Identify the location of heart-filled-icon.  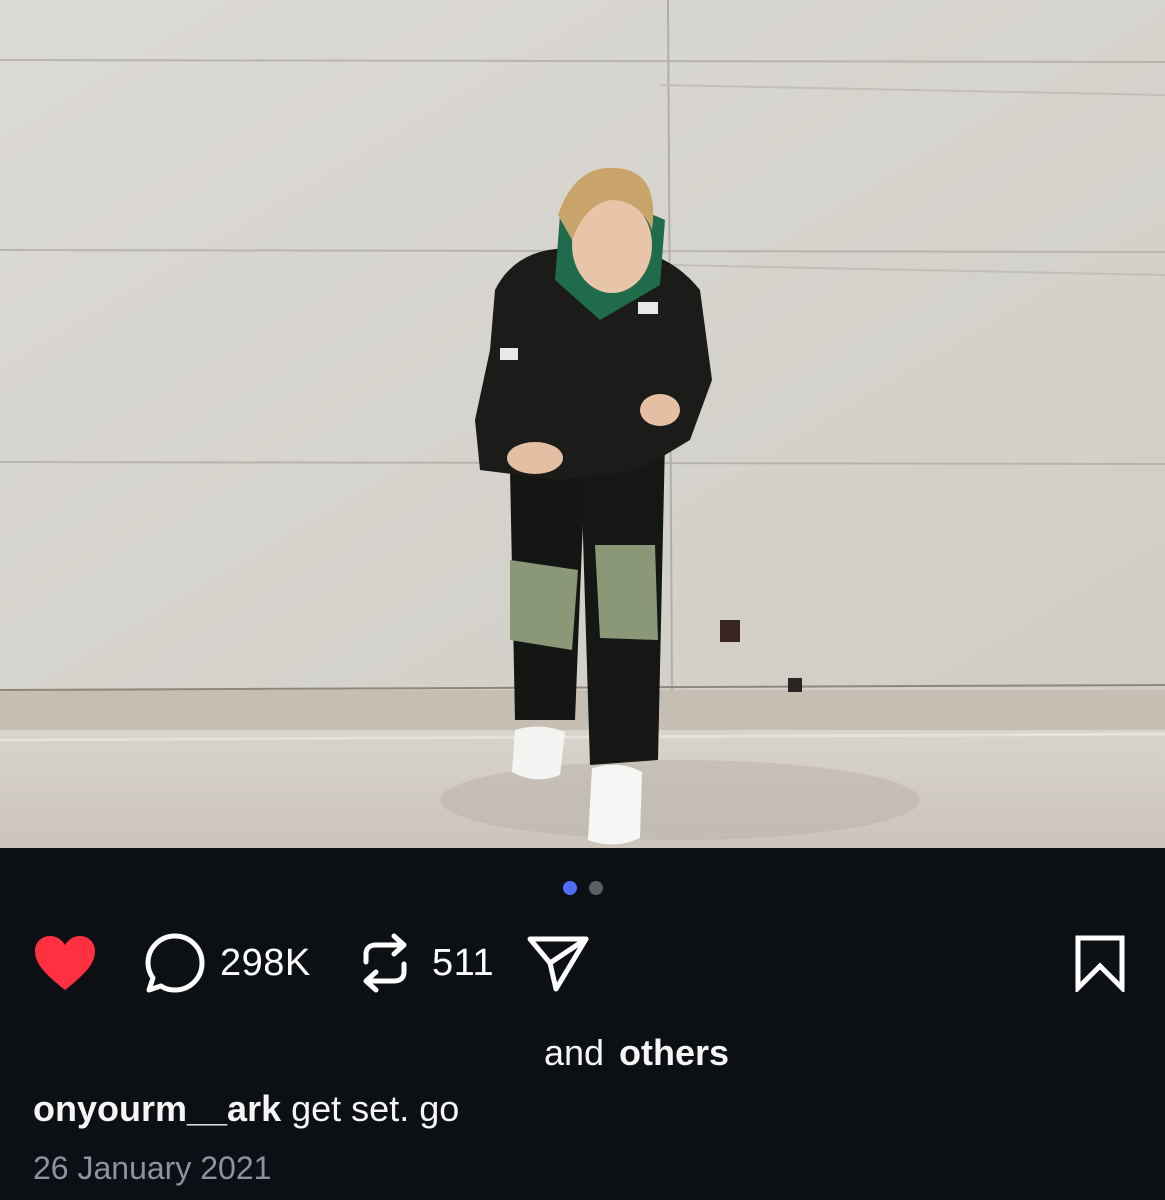
(65, 963).